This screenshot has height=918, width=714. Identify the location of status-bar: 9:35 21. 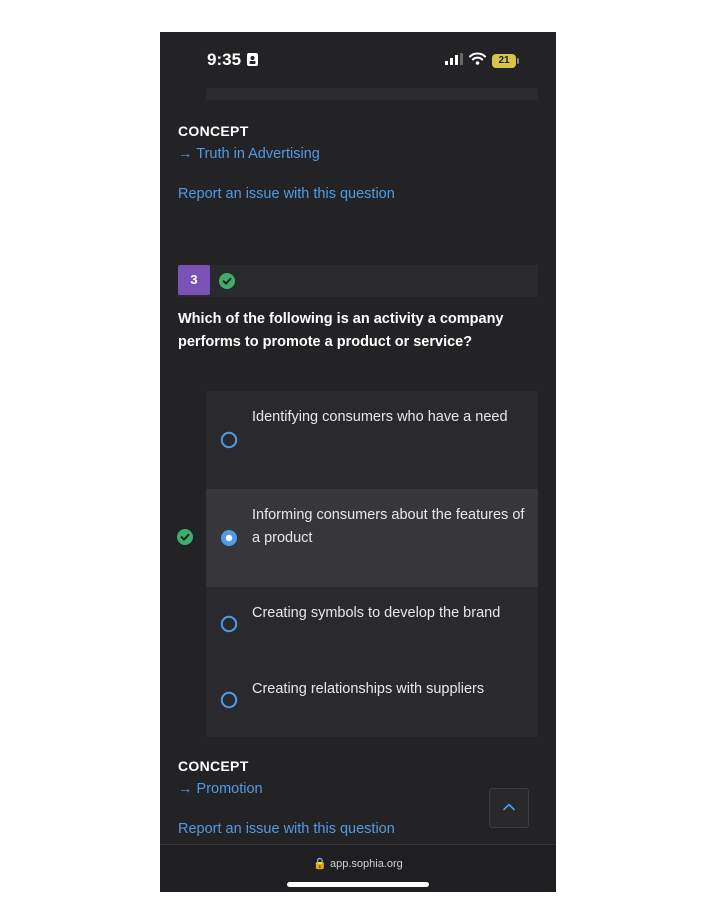
(358, 60).